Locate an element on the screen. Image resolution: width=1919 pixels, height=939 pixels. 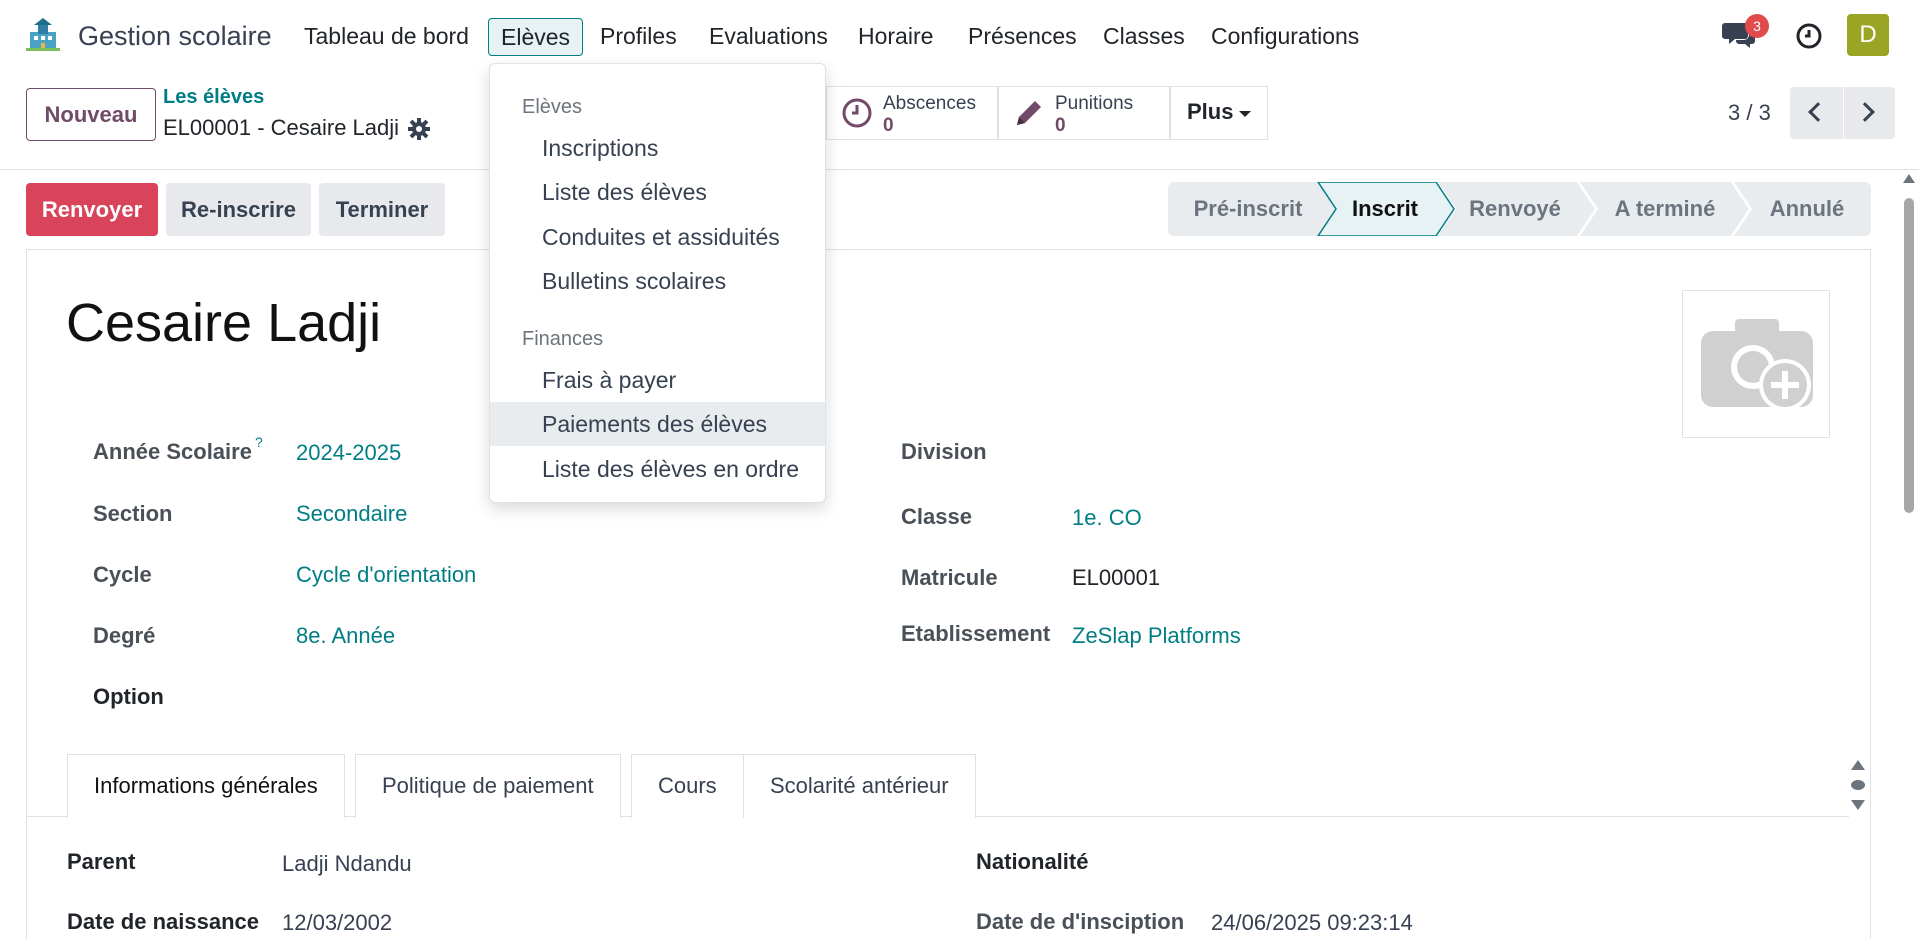
matricule-label: Matricule is located at coordinates (949, 577).